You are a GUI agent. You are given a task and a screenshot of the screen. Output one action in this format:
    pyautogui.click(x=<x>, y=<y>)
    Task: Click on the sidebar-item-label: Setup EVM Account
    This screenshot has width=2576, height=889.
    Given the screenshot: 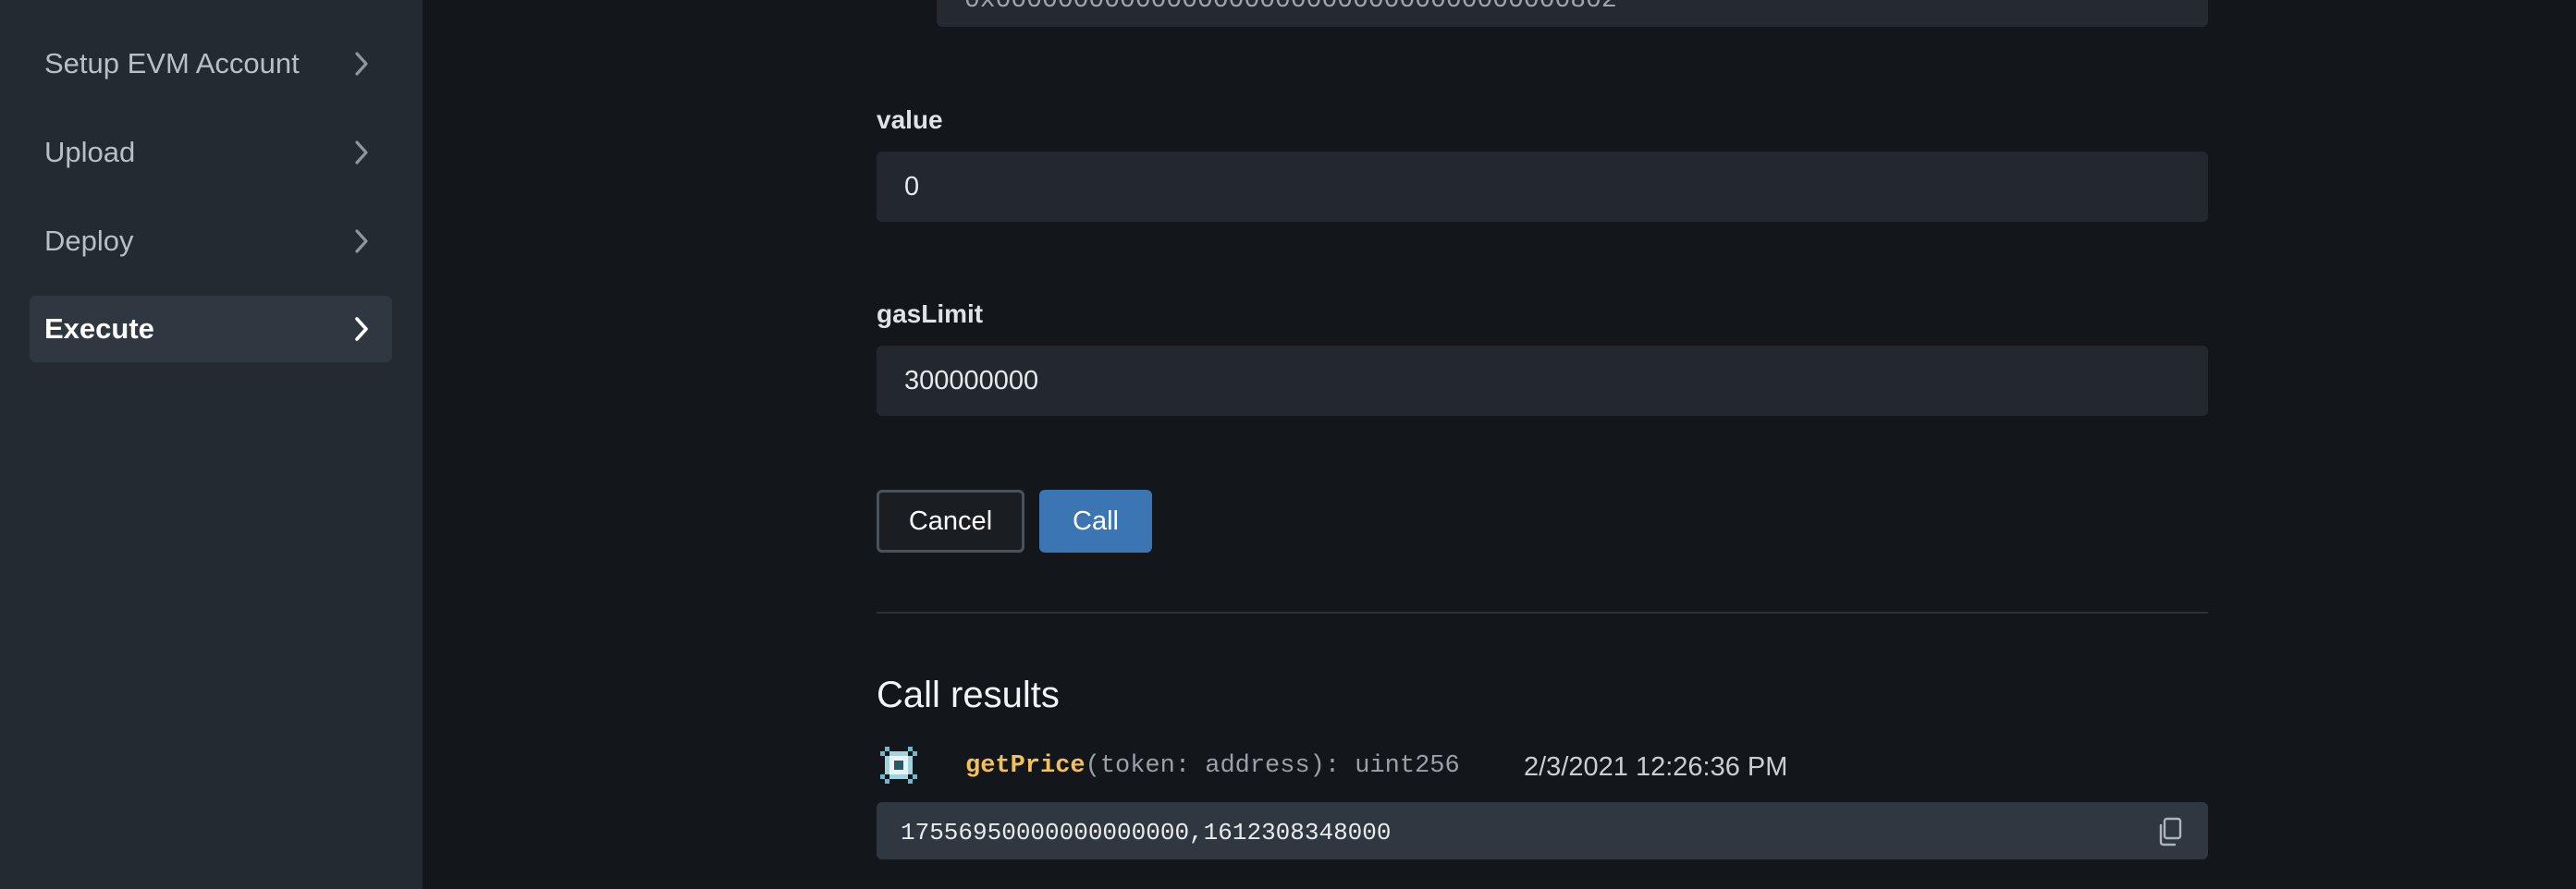 What is the action you would take?
    pyautogui.click(x=172, y=63)
    